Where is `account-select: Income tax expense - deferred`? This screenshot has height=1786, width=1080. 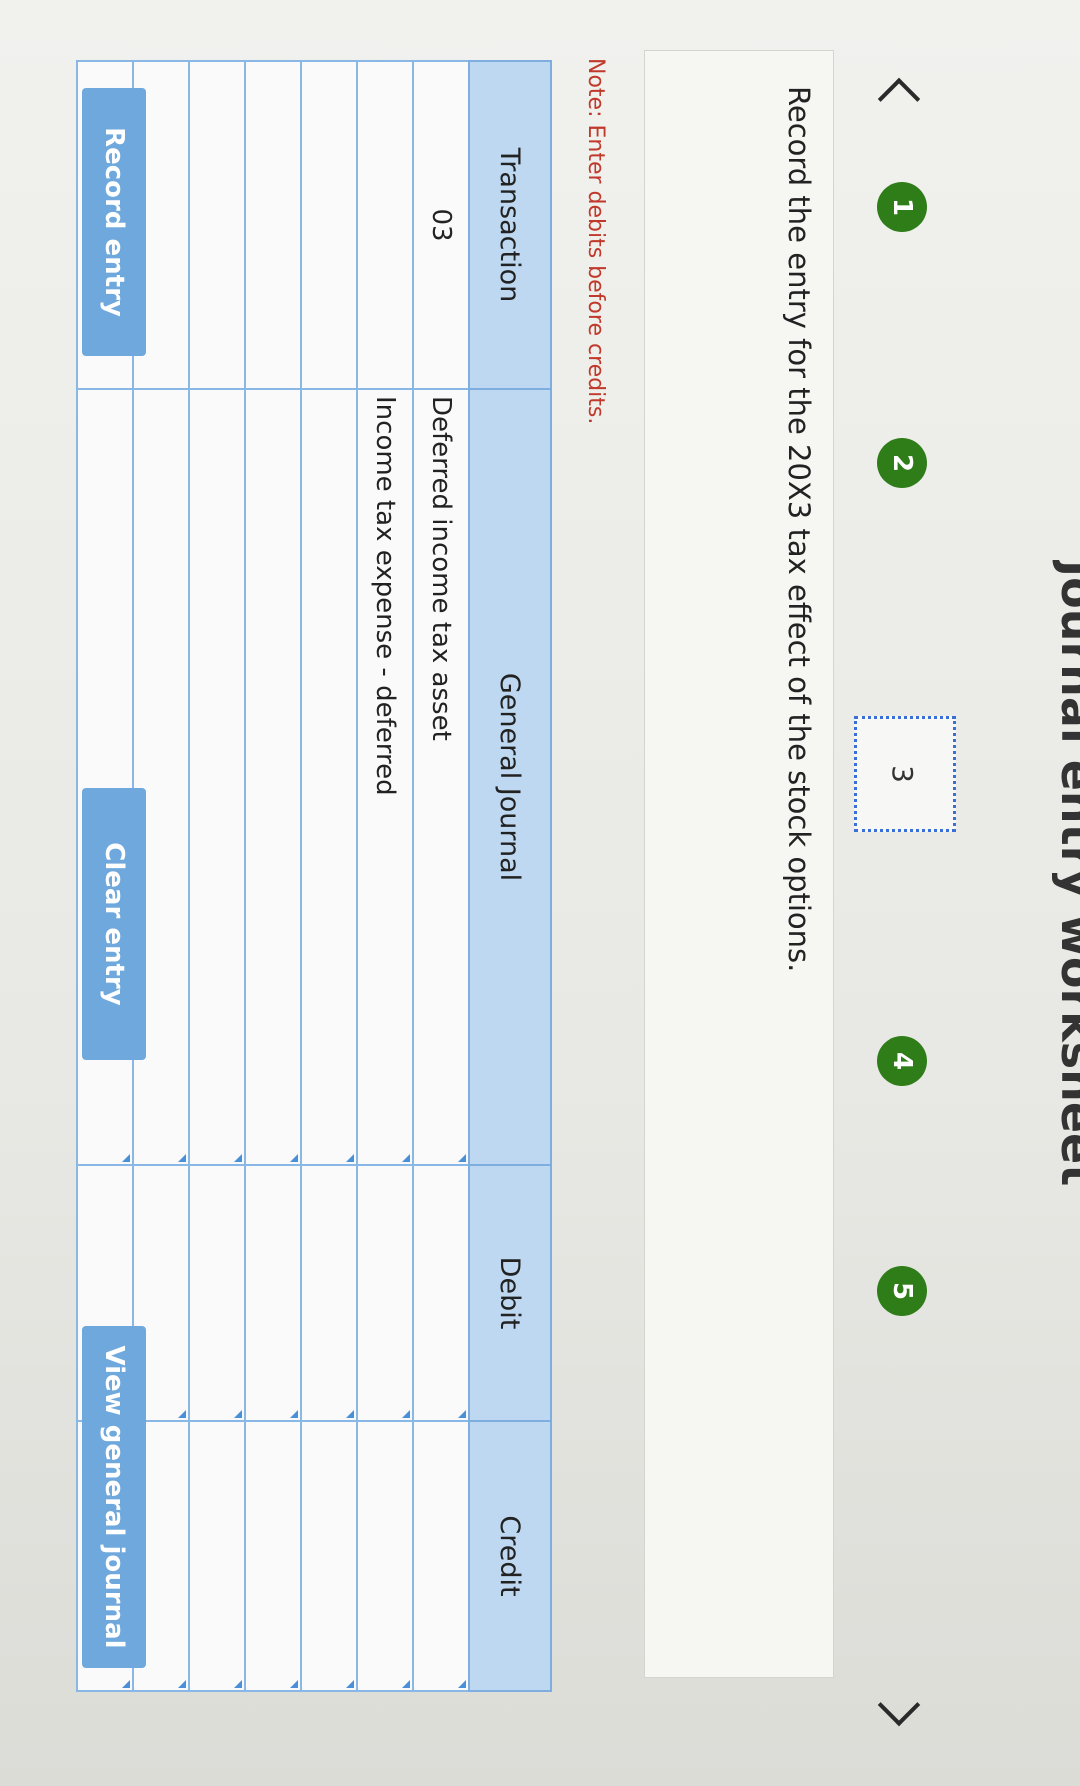
account-select: Income tax expense - deferred is located at coordinates (385, 777).